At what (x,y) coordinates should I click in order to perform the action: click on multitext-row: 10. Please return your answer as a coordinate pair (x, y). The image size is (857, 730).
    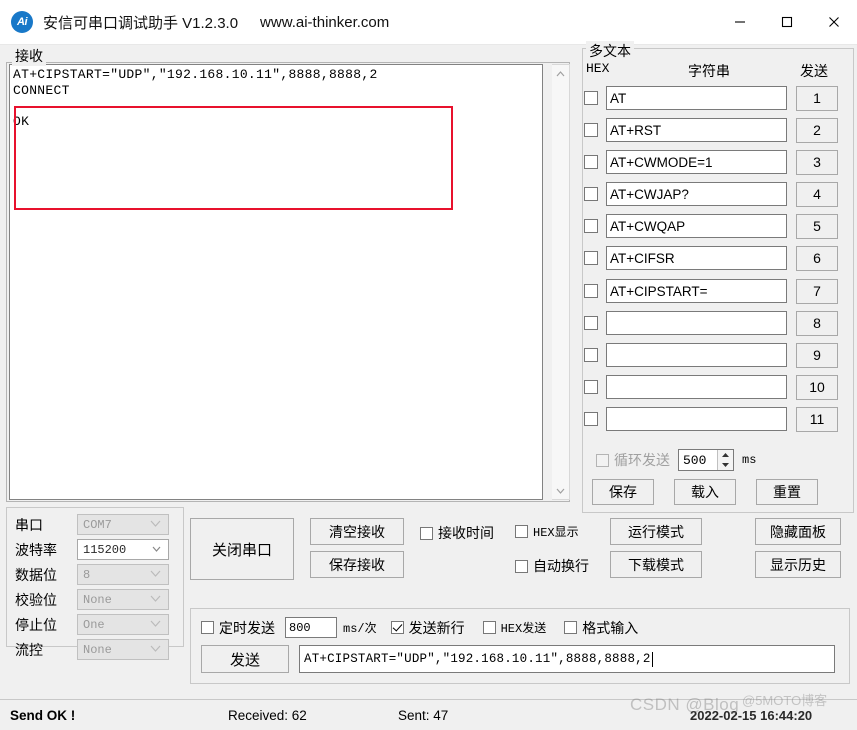
    Looking at the image, I should click on (715, 387).